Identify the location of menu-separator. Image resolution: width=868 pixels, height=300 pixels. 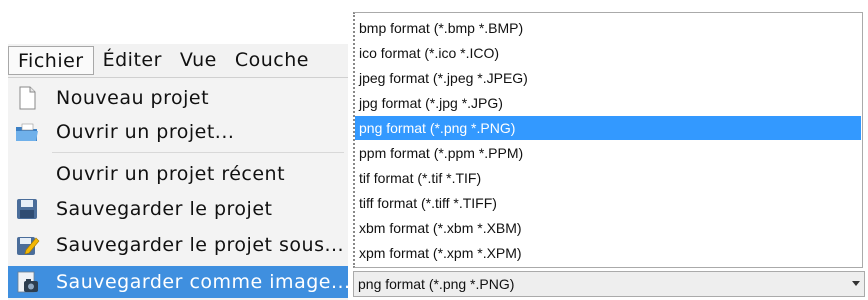
(198, 152).